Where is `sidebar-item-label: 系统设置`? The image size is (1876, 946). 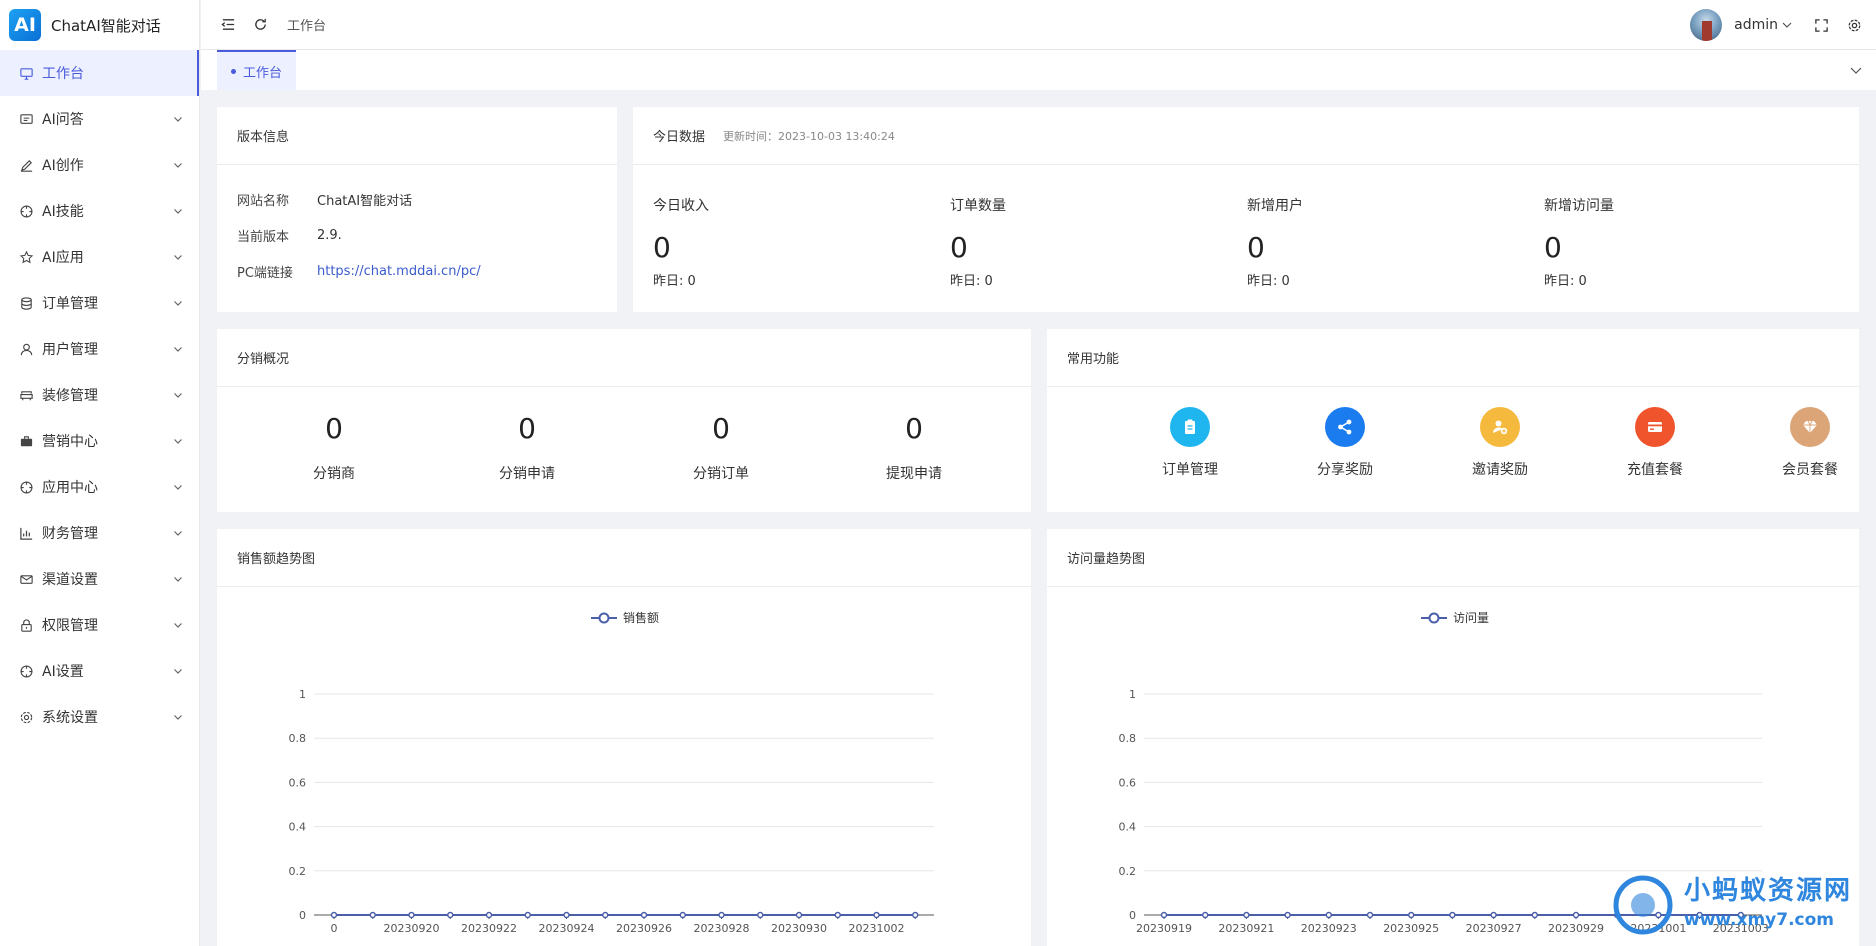
sidebar-item-label: 系统设置 is located at coordinates (70, 718).